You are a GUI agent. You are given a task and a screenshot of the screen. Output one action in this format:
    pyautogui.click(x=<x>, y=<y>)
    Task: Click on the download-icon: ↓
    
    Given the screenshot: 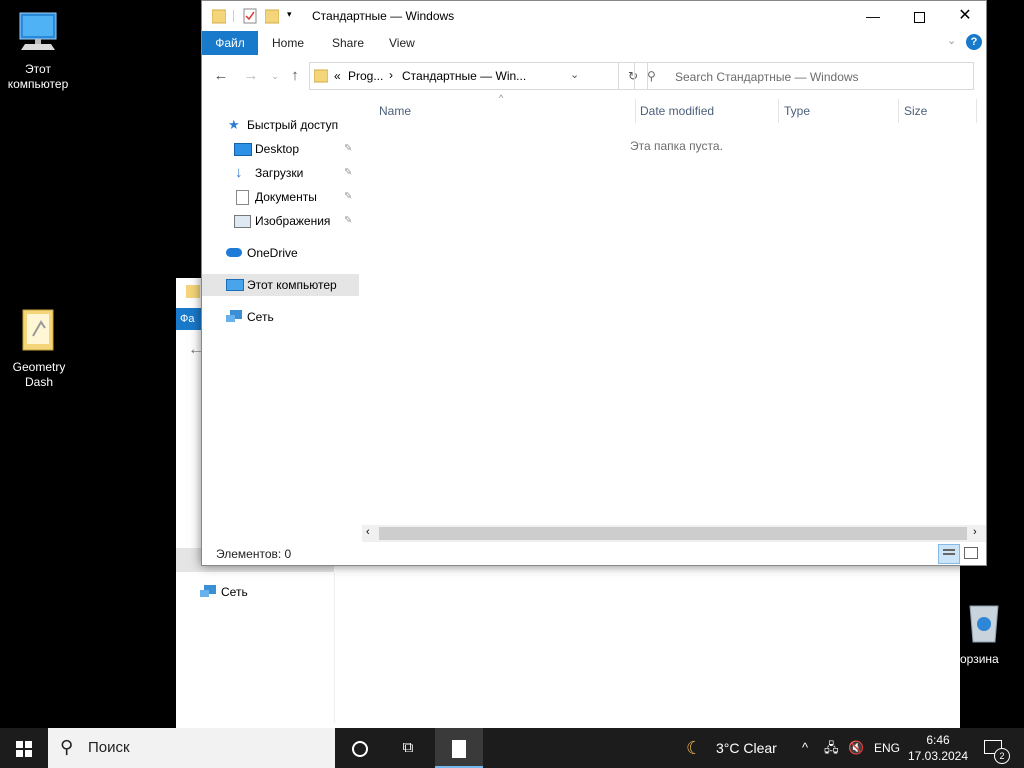 What is the action you would take?
    pyautogui.click(x=239, y=172)
    